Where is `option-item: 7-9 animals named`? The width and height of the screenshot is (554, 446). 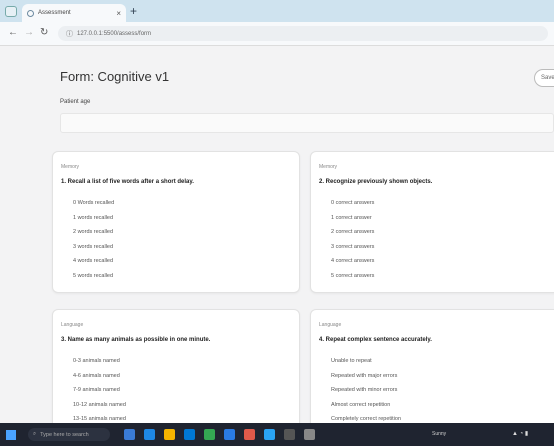
option-item: 7-9 animals named is located at coordinates (99, 390).